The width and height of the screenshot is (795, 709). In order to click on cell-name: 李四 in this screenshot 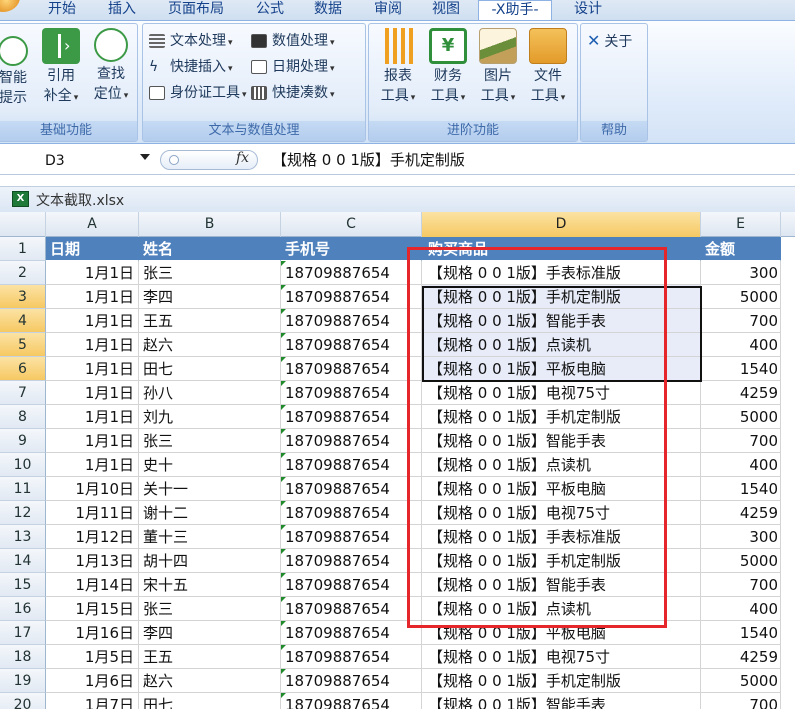, I will do `click(210, 297)`.